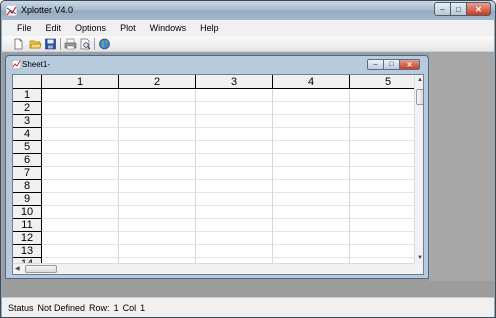 The image size is (496, 318). What do you see at coordinates (419, 97) in the screenshot?
I see `vertical-scroll-thumb` at bounding box center [419, 97].